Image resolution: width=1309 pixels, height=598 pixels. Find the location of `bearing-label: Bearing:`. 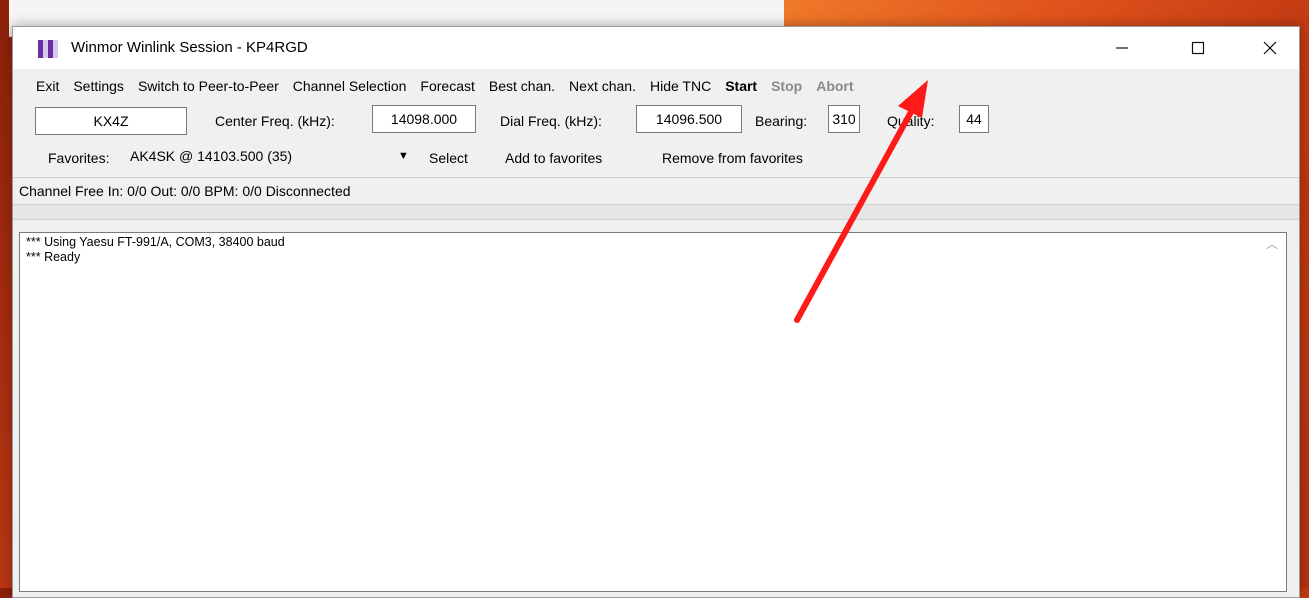

bearing-label: Bearing: is located at coordinates (781, 121).